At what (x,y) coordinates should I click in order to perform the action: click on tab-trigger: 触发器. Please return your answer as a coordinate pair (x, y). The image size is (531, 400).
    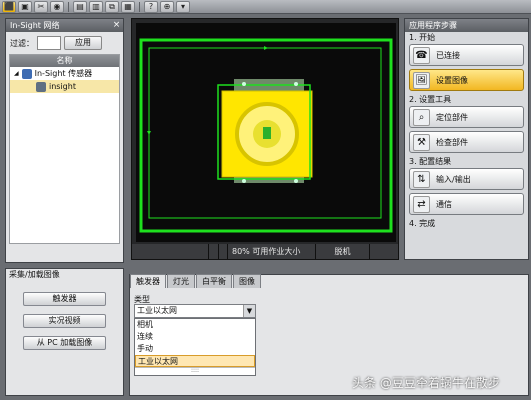
    Looking at the image, I should click on (148, 281).